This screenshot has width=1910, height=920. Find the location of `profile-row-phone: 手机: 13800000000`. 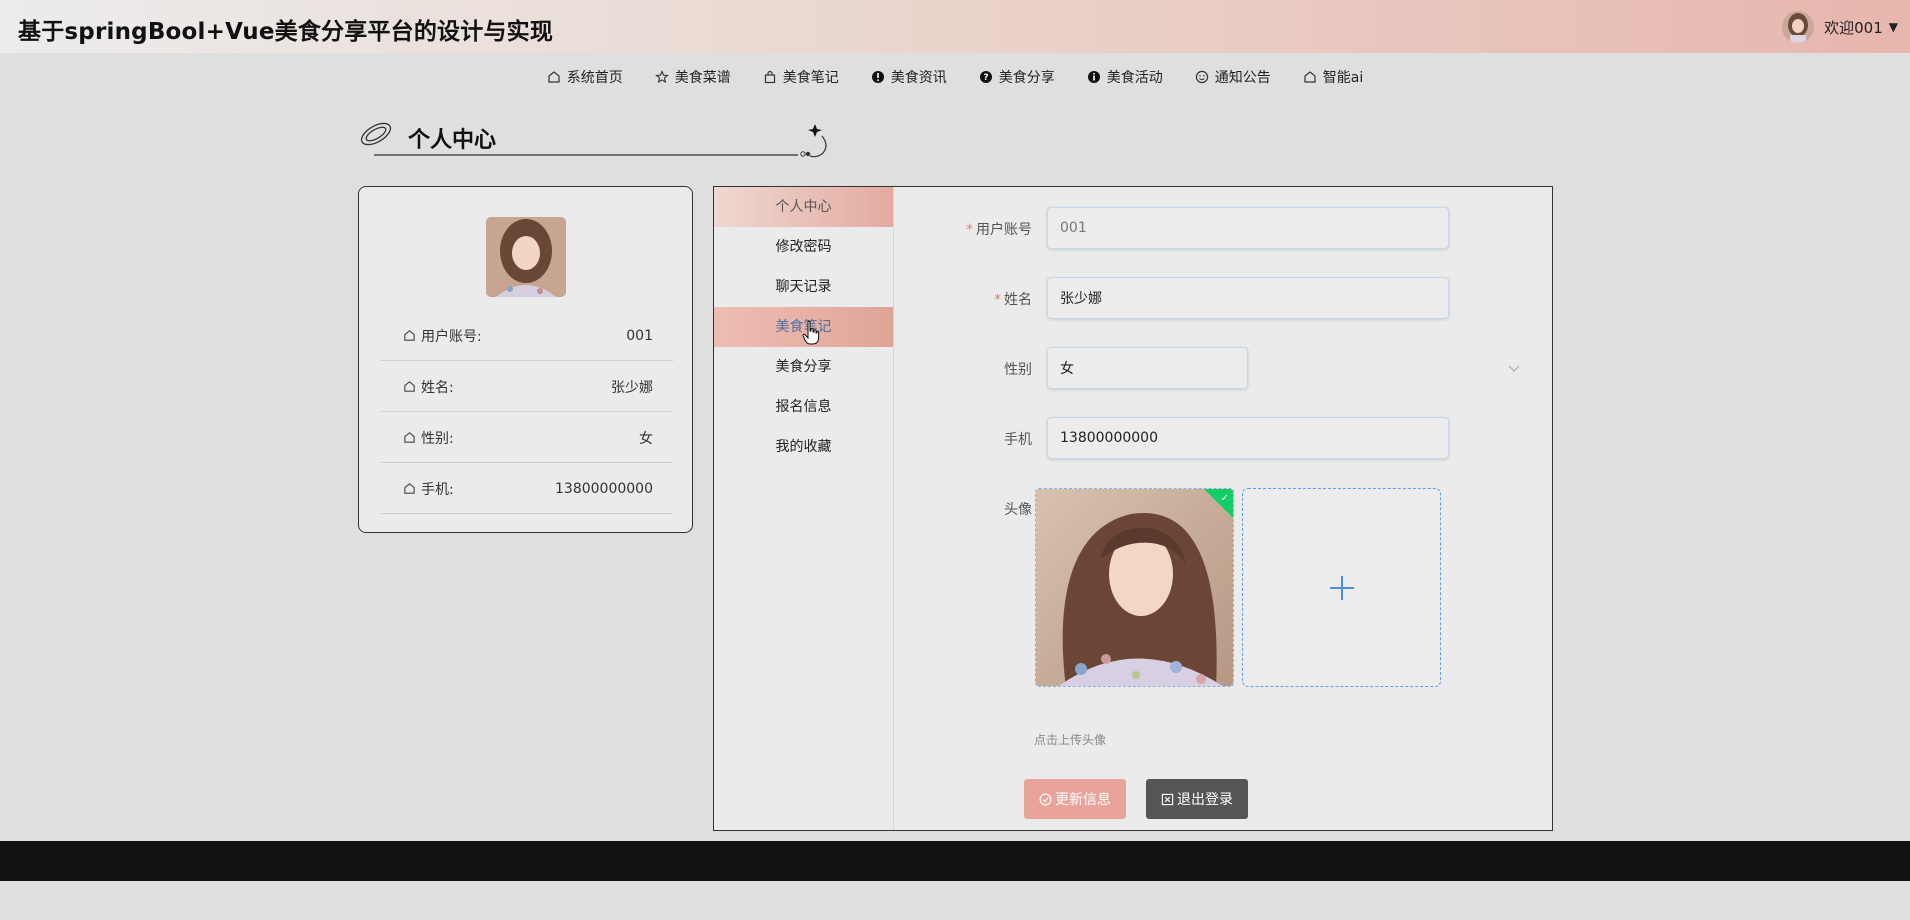

profile-row-phone: 手机: 13800000000 is located at coordinates (527, 489).